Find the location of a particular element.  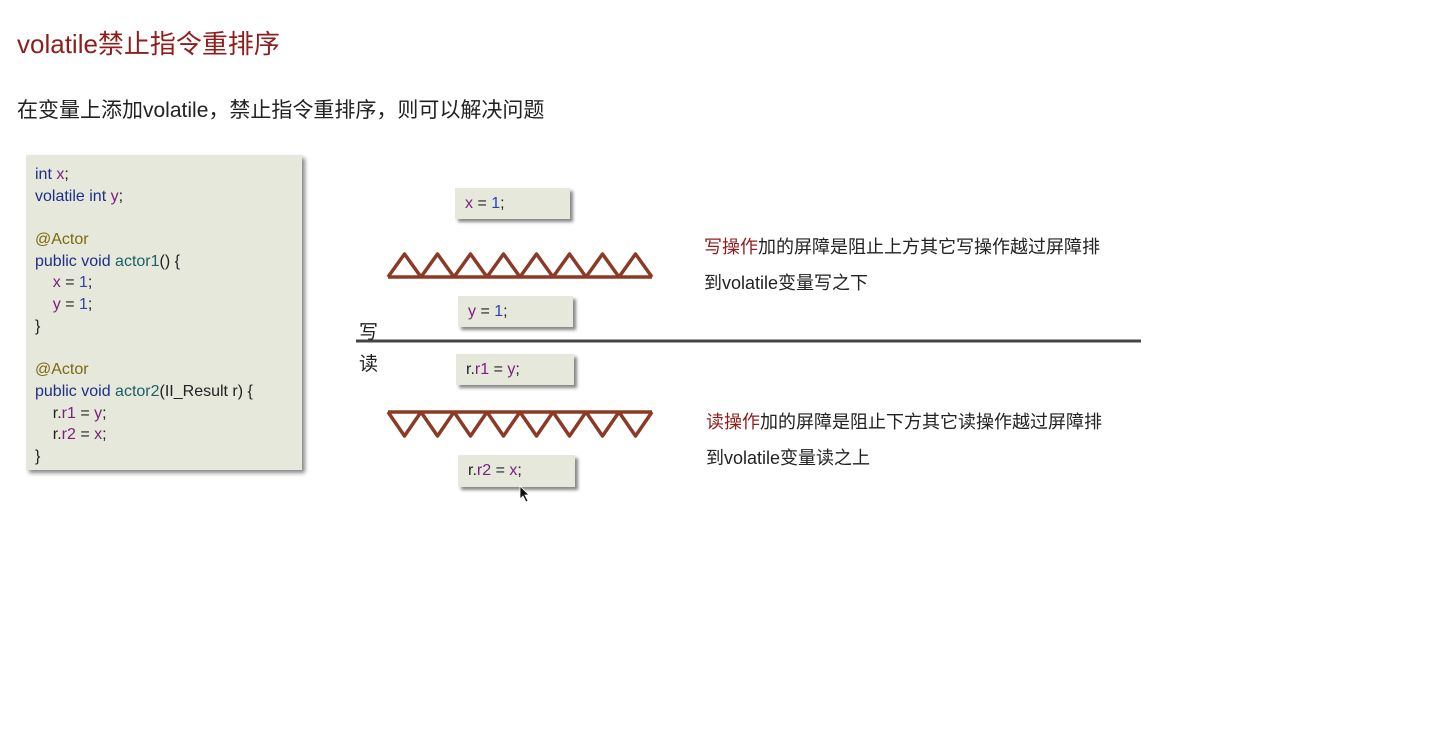

load-barrier is located at coordinates (520, 424).